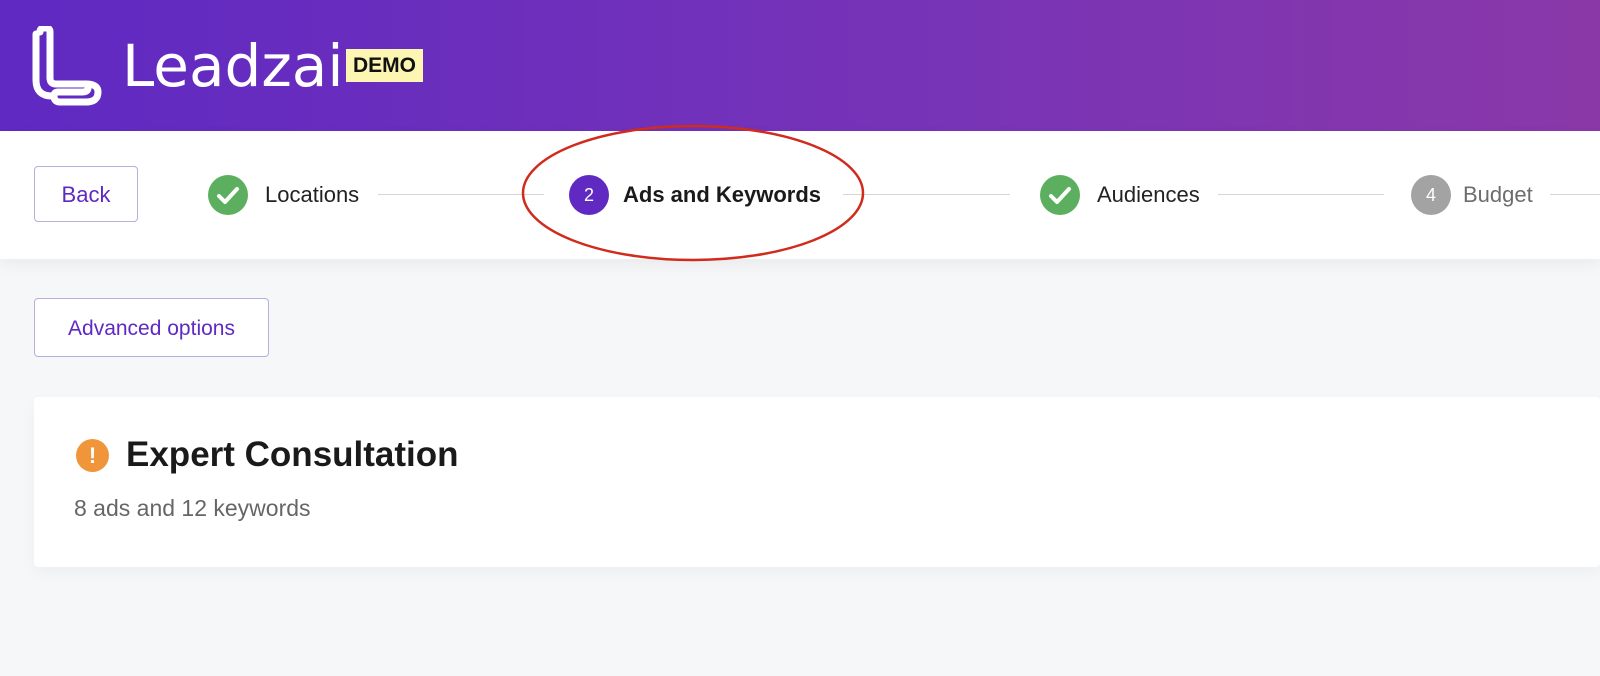 Image resolution: width=1600 pixels, height=676 pixels. What do you see at coordinates (233, 66) in the screenshot?
I see `brand-name: Leadzai` at bounding box center [233, 66].